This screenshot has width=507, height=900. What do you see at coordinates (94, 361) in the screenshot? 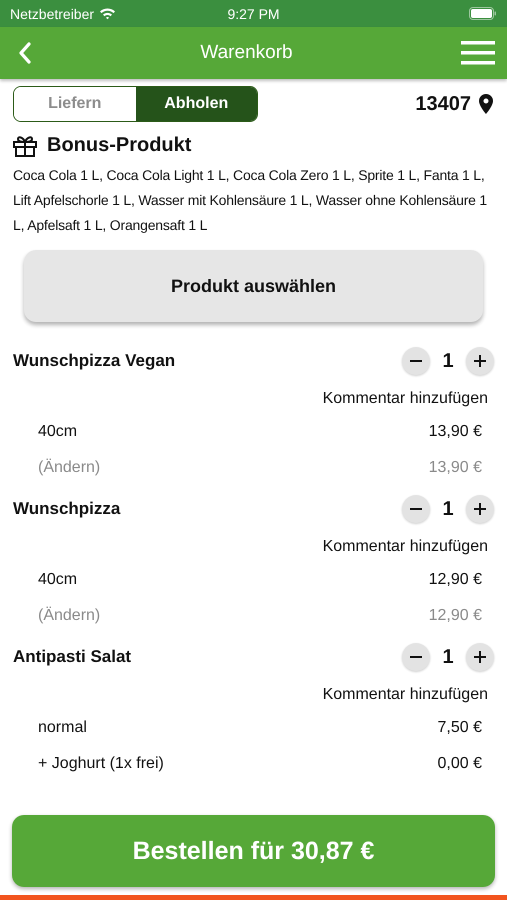
I see `item-name: Wunschpizza Vegan` at bounding box center [94, 361].